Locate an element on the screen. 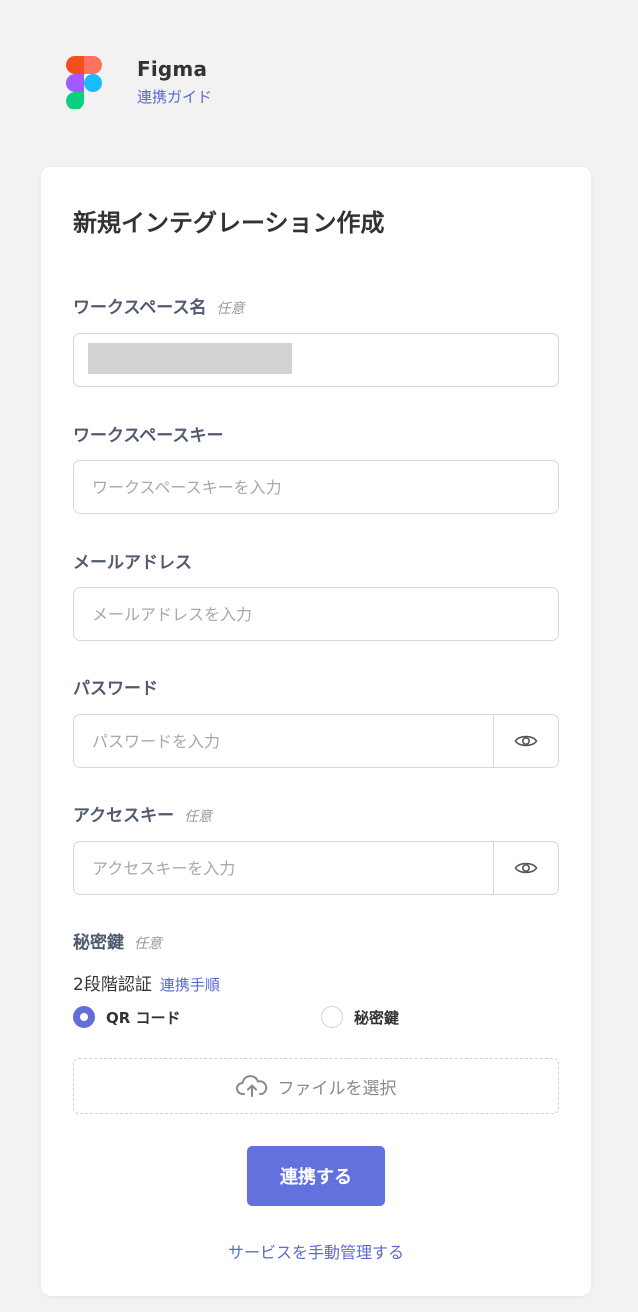 The image size is (638, 1312). workspace-key-input is located at coordinates (316, 487).